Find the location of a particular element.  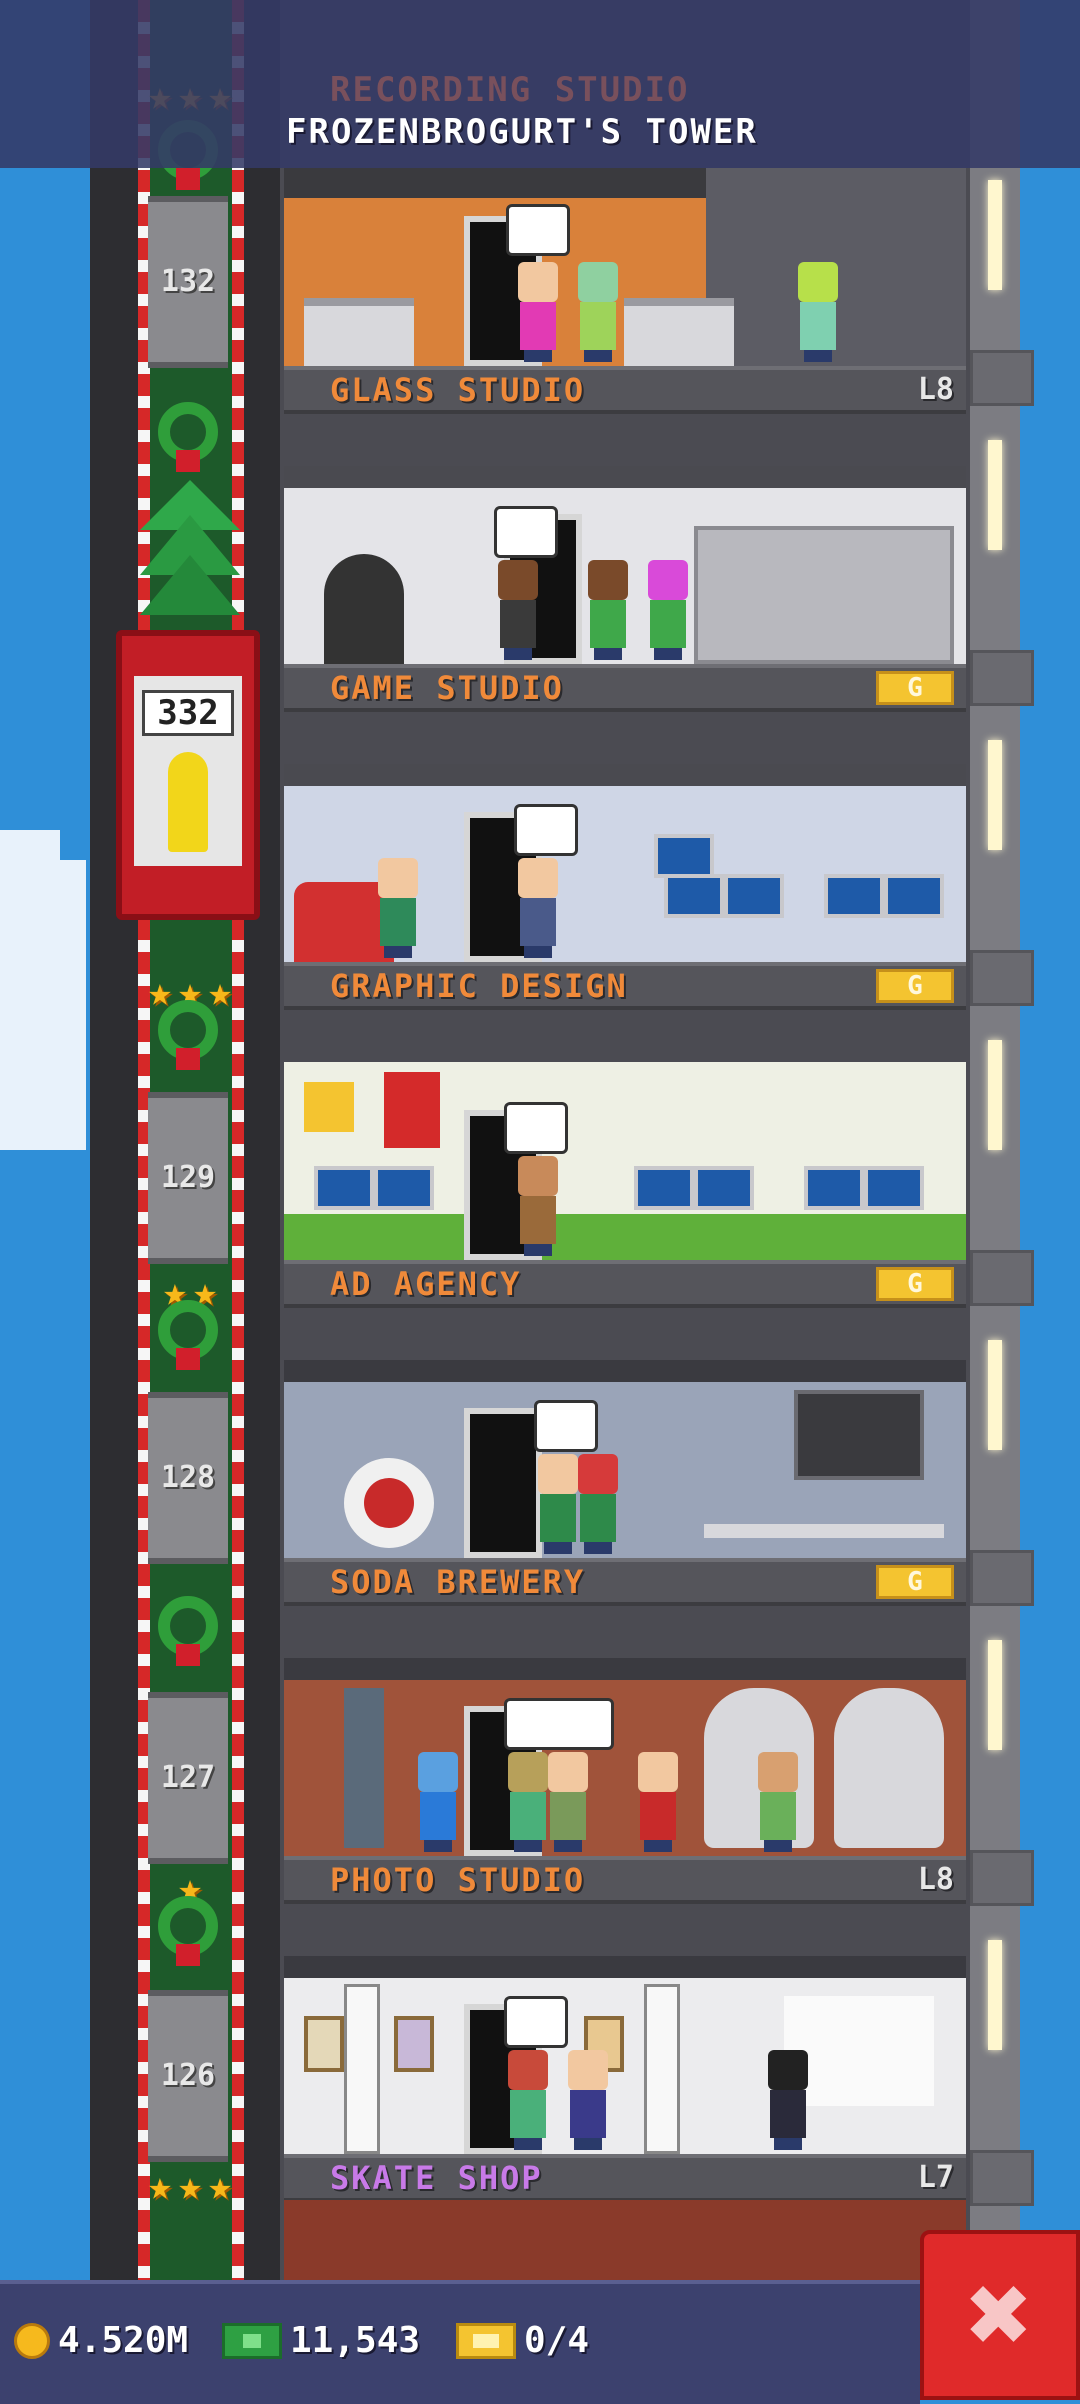

floor-level-badge: L8 is located at coordinates (935, 389).